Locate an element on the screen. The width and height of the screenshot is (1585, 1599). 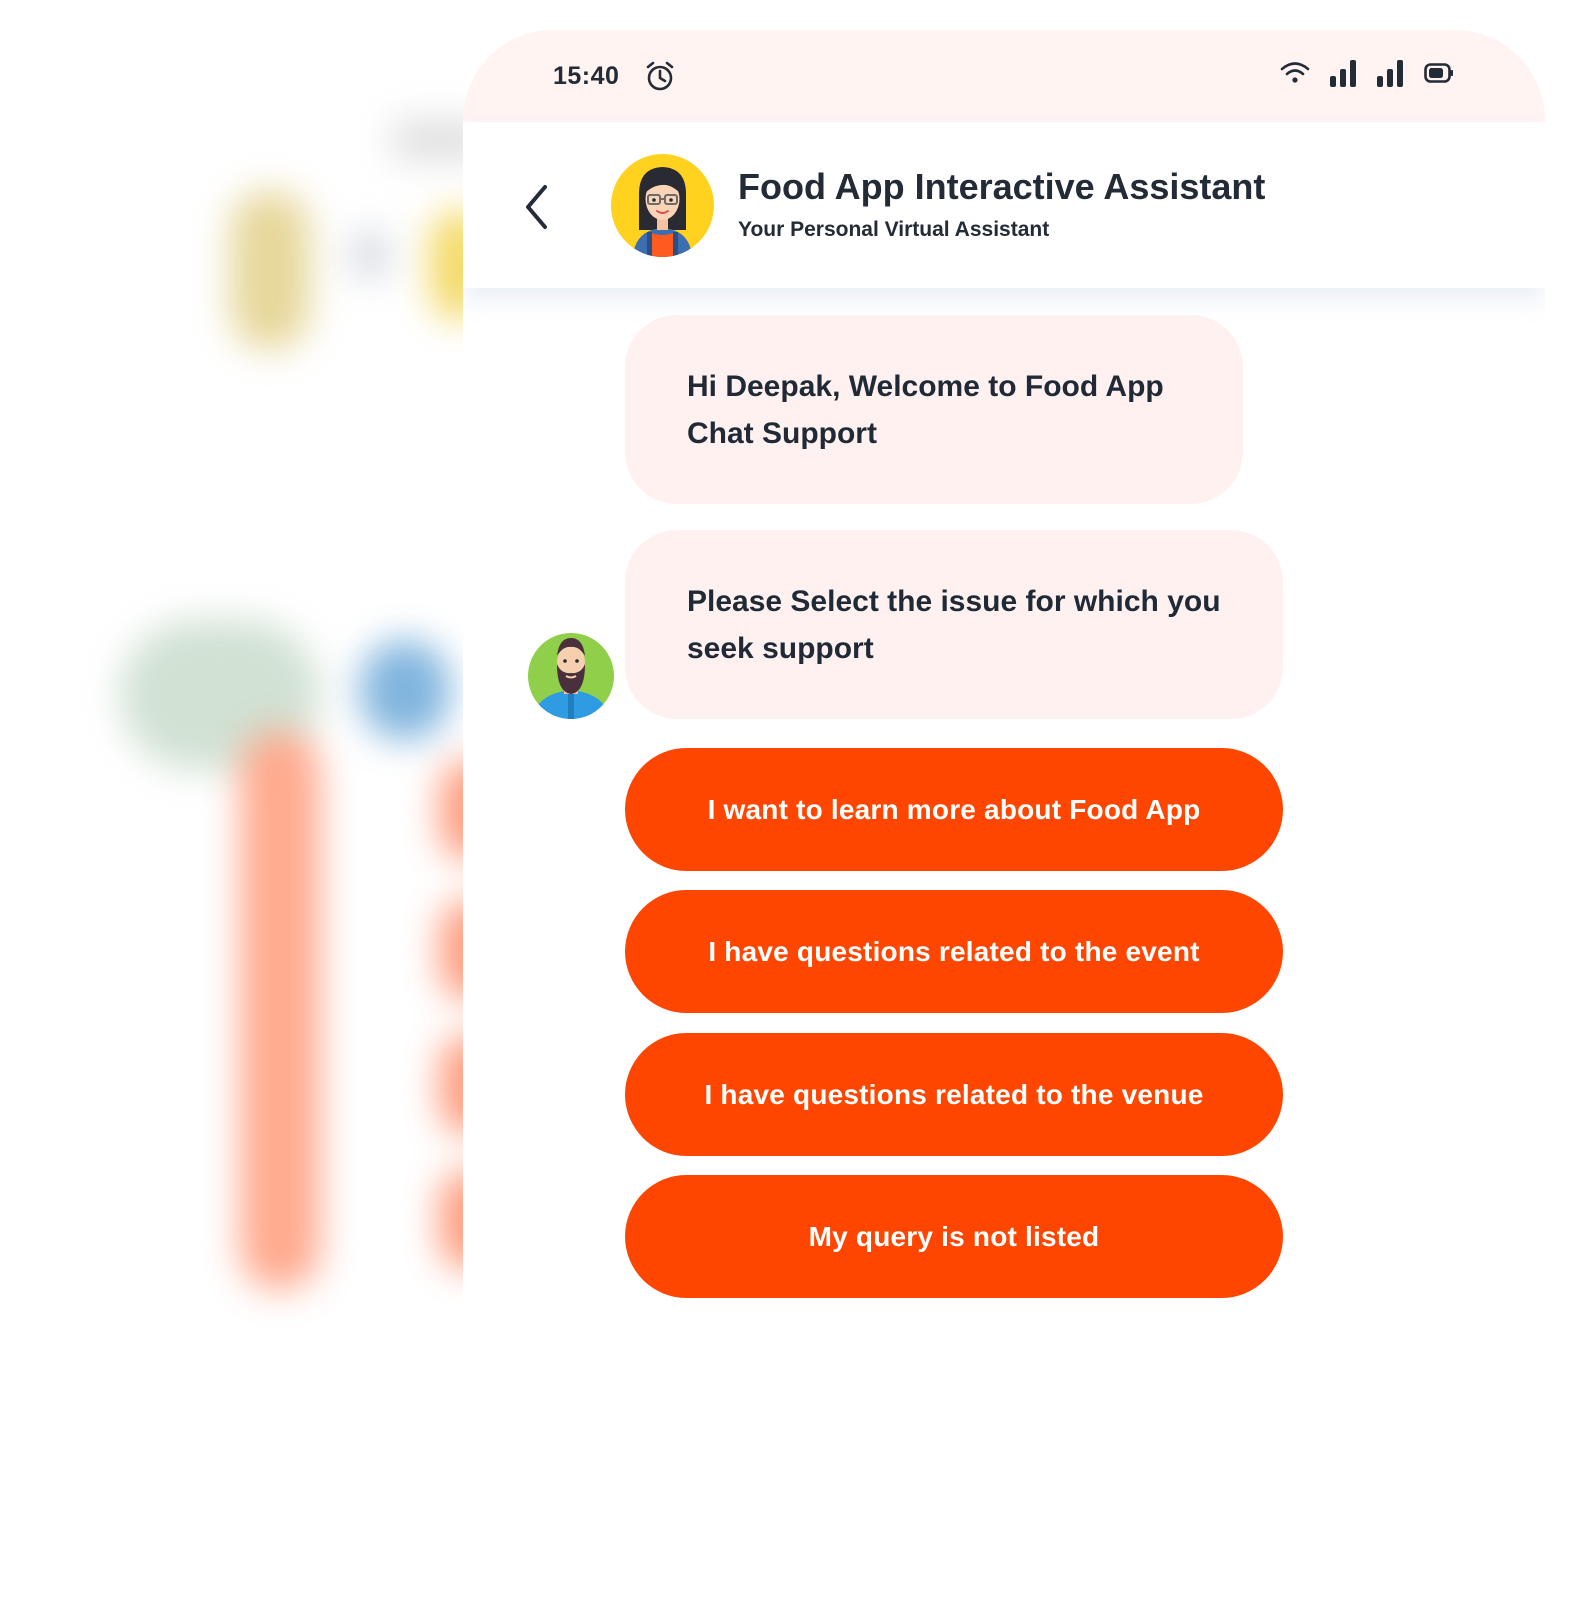
user-avatar is located at coordinates (571, 676).